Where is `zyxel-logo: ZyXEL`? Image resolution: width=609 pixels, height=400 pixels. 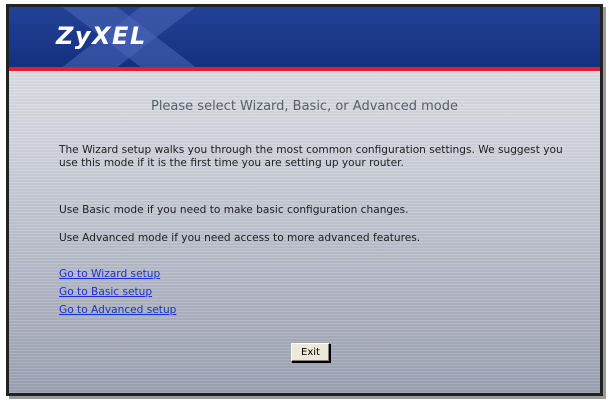 zyxel-logo: ZyXEL is located at coordinates (101, 36).